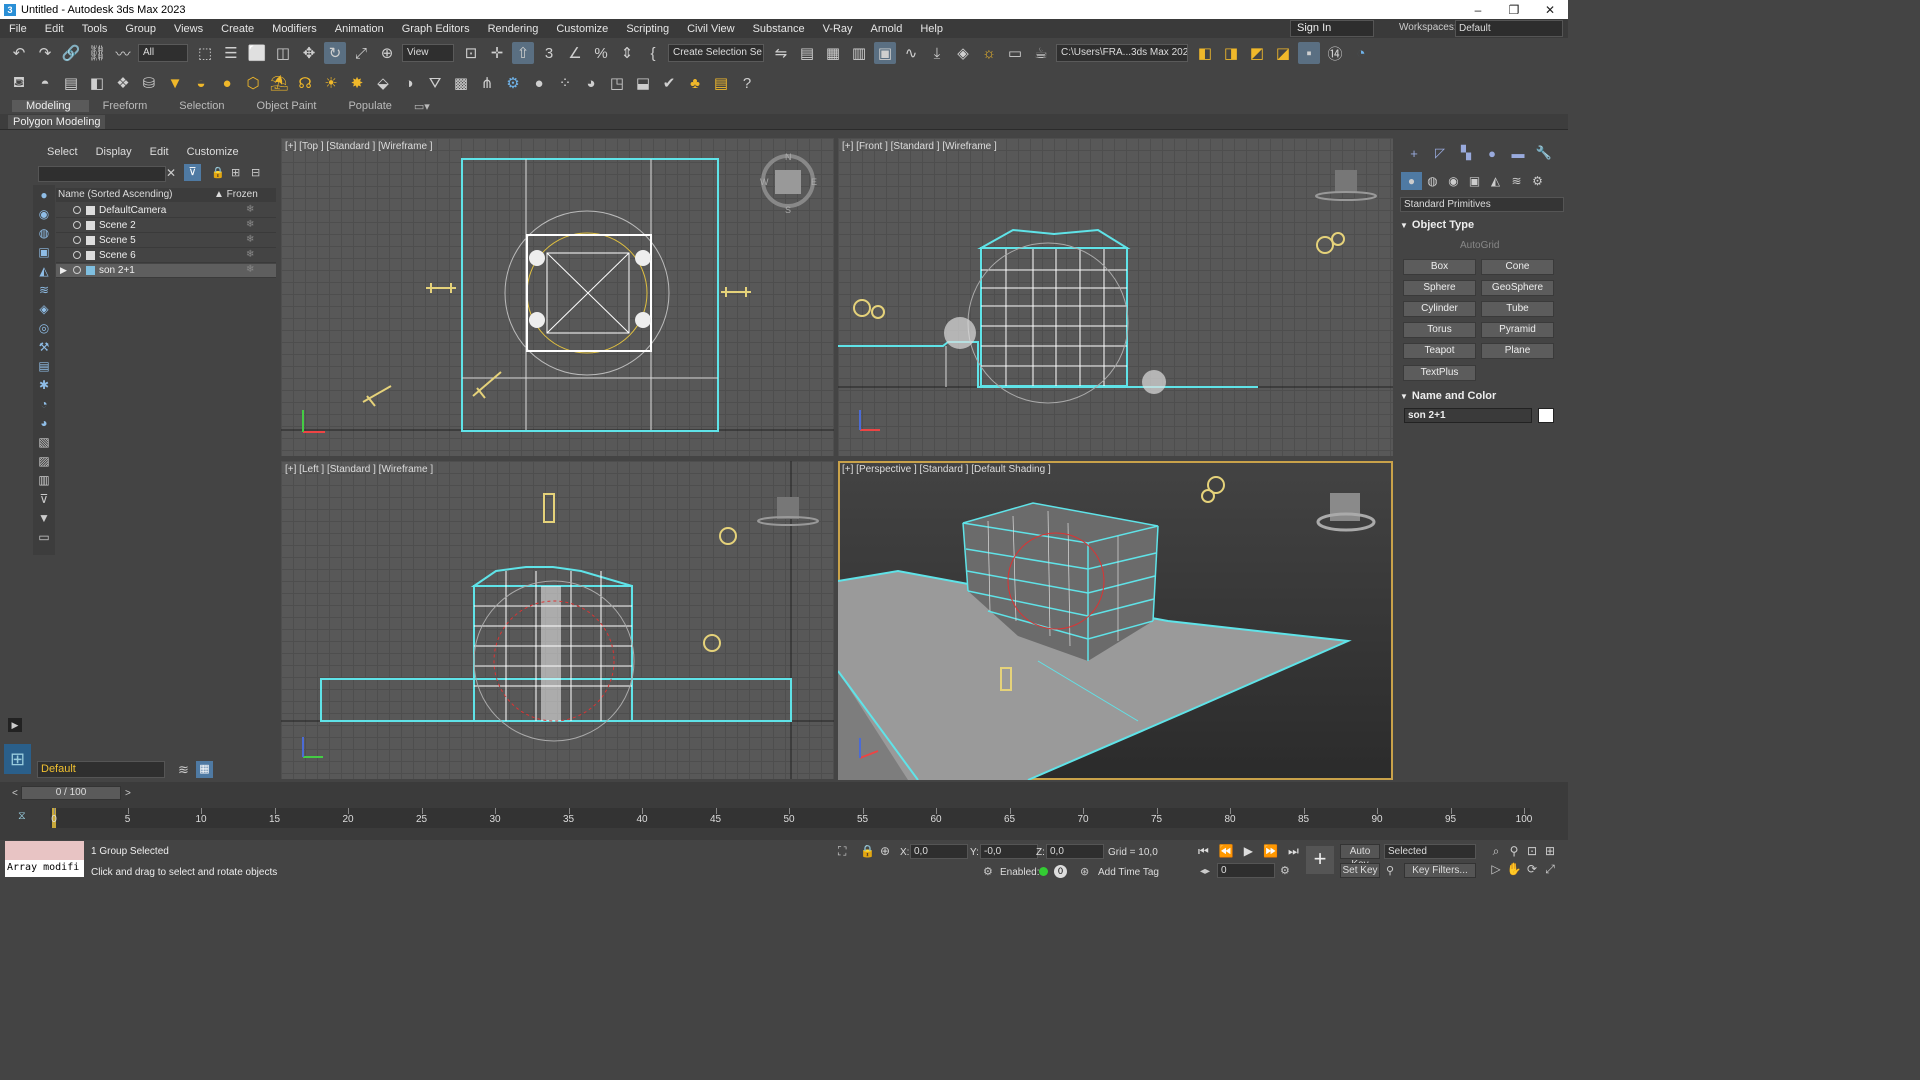  I want to click on menu-rendering: Rendering, so click(513, 29).